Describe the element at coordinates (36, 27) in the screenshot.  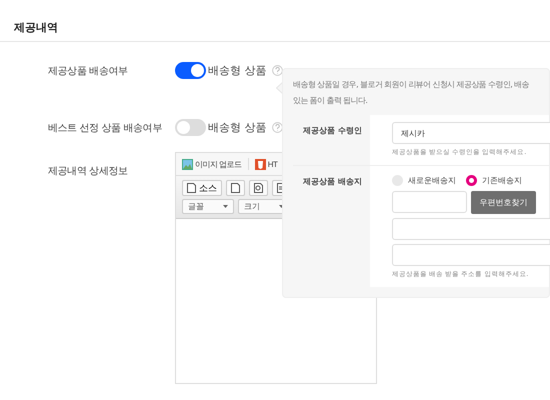
I see `section-title: 제공내역` at that location.